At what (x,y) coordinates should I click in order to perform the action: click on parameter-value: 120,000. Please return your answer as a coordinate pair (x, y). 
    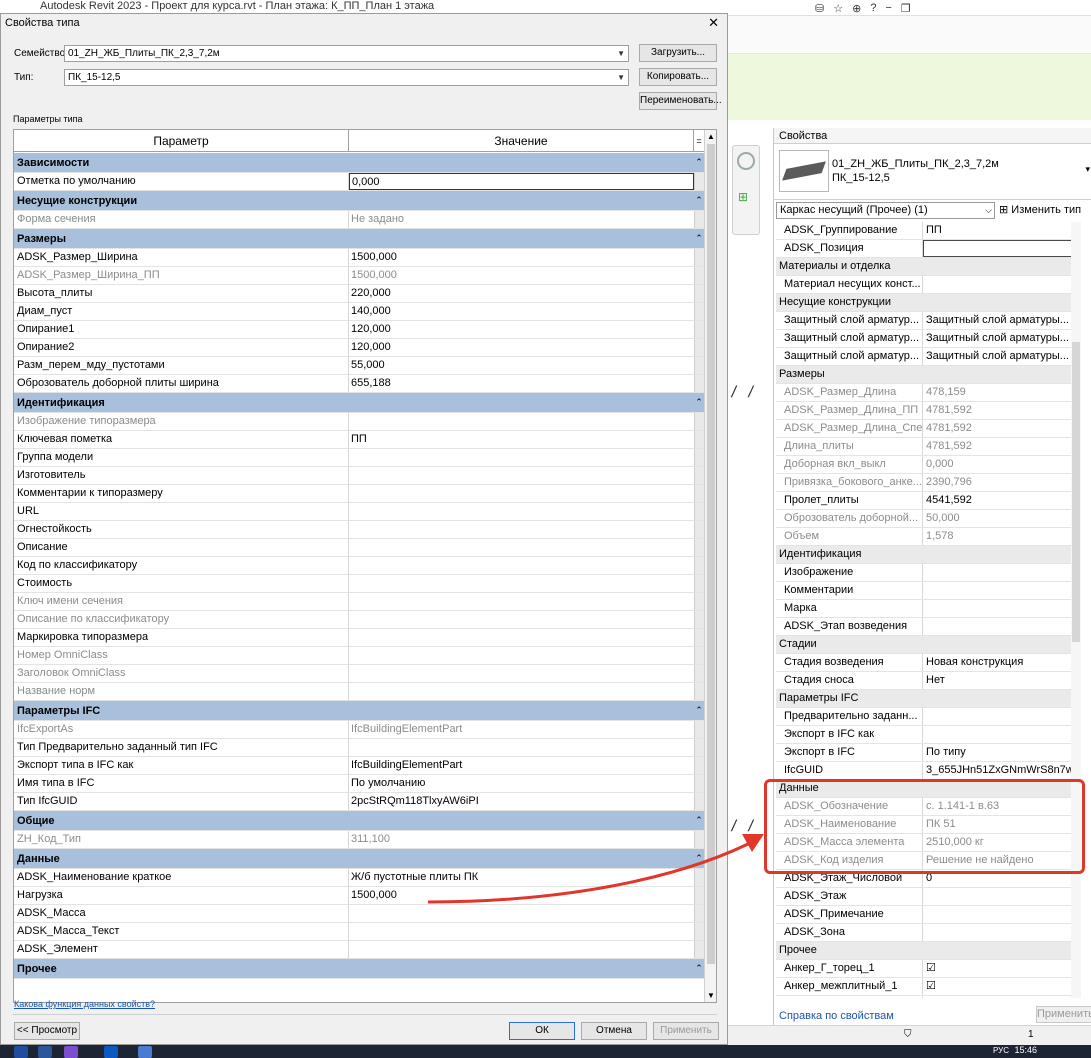
    Looking at the image, I should click on (521, 347).